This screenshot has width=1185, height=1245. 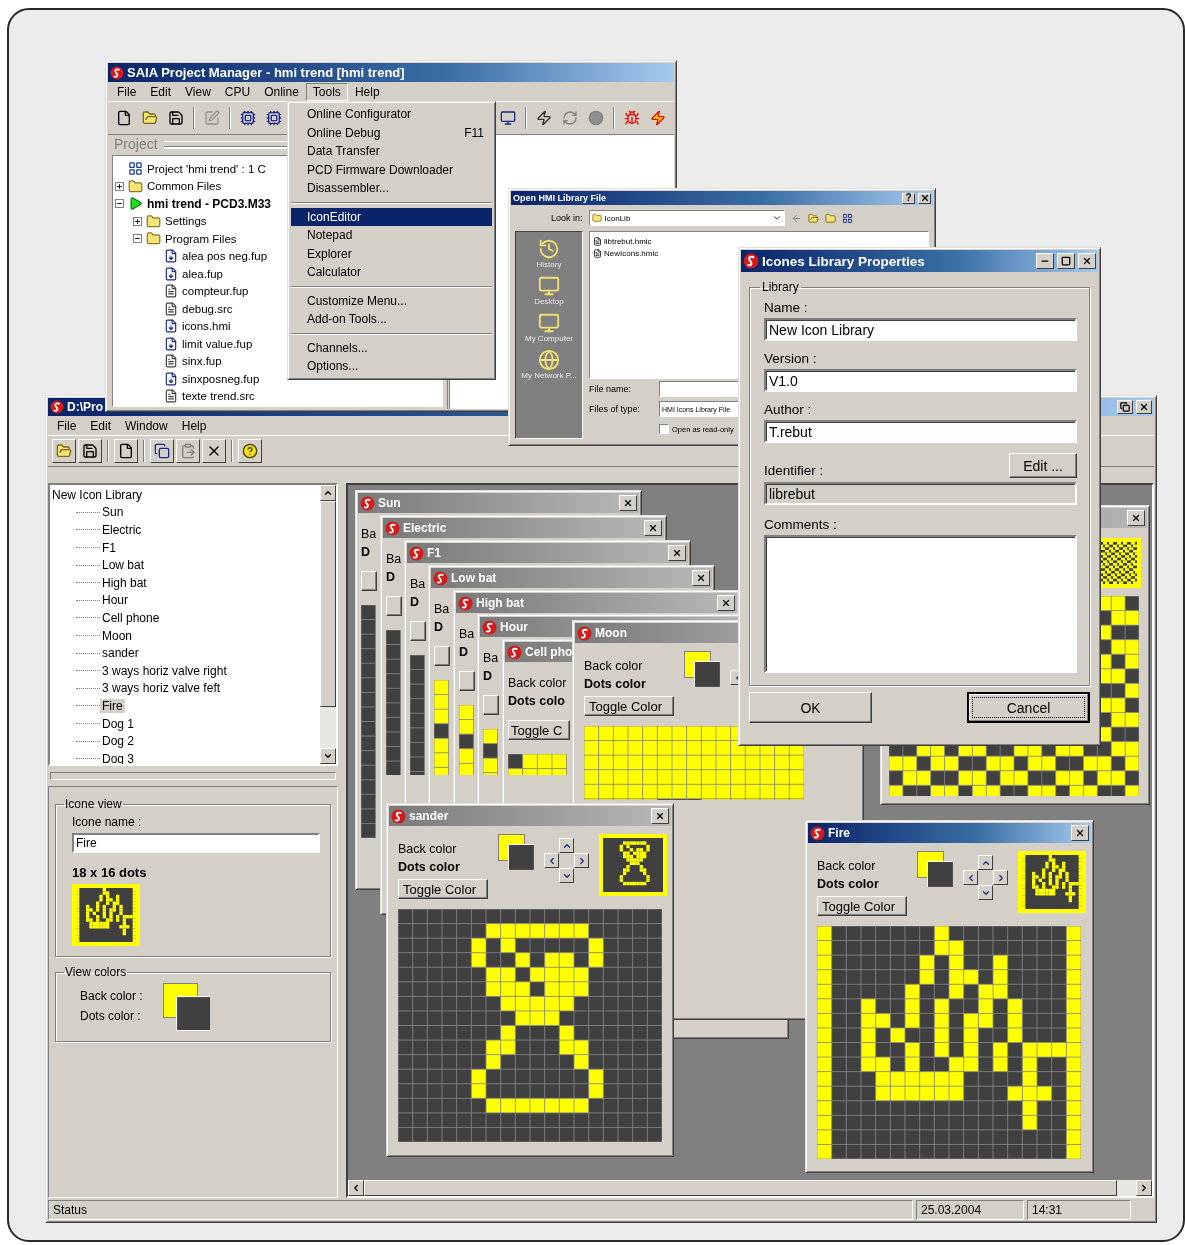 I want to click on scroll-up-button, so click(x=328, y=493).